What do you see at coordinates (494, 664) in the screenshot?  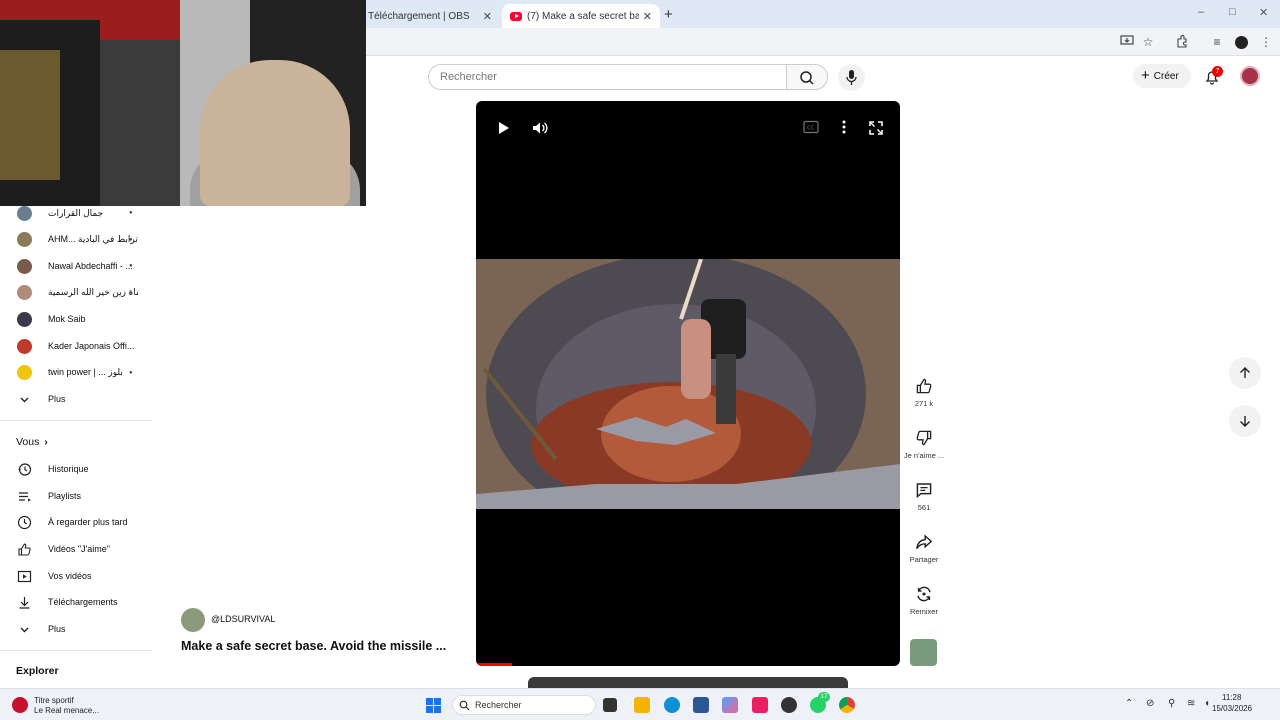 I see `progress-bar` at bounding box center [494, 664].